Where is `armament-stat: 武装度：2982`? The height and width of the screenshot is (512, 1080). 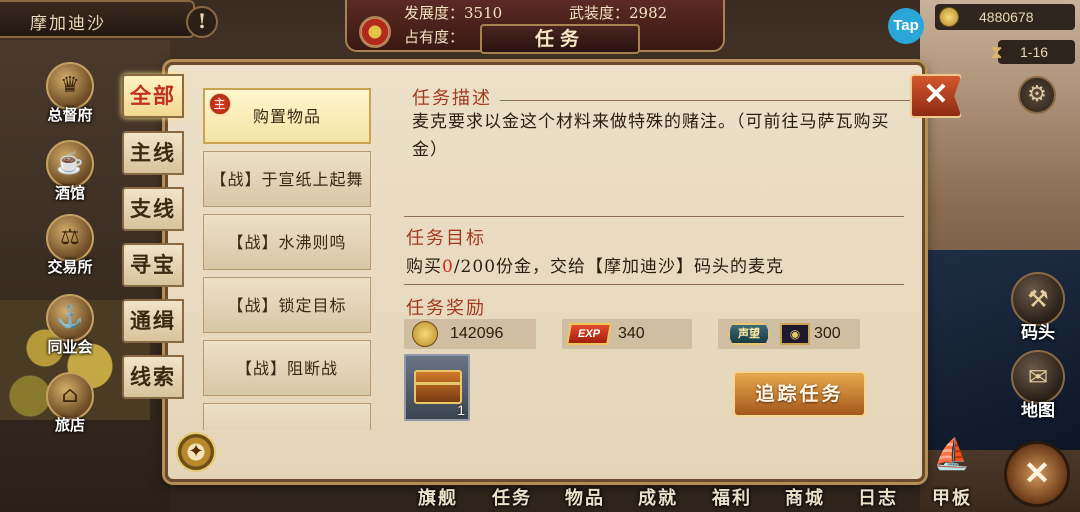 armament-stat: 武装度：2982 is located at coordinates (618, 12).